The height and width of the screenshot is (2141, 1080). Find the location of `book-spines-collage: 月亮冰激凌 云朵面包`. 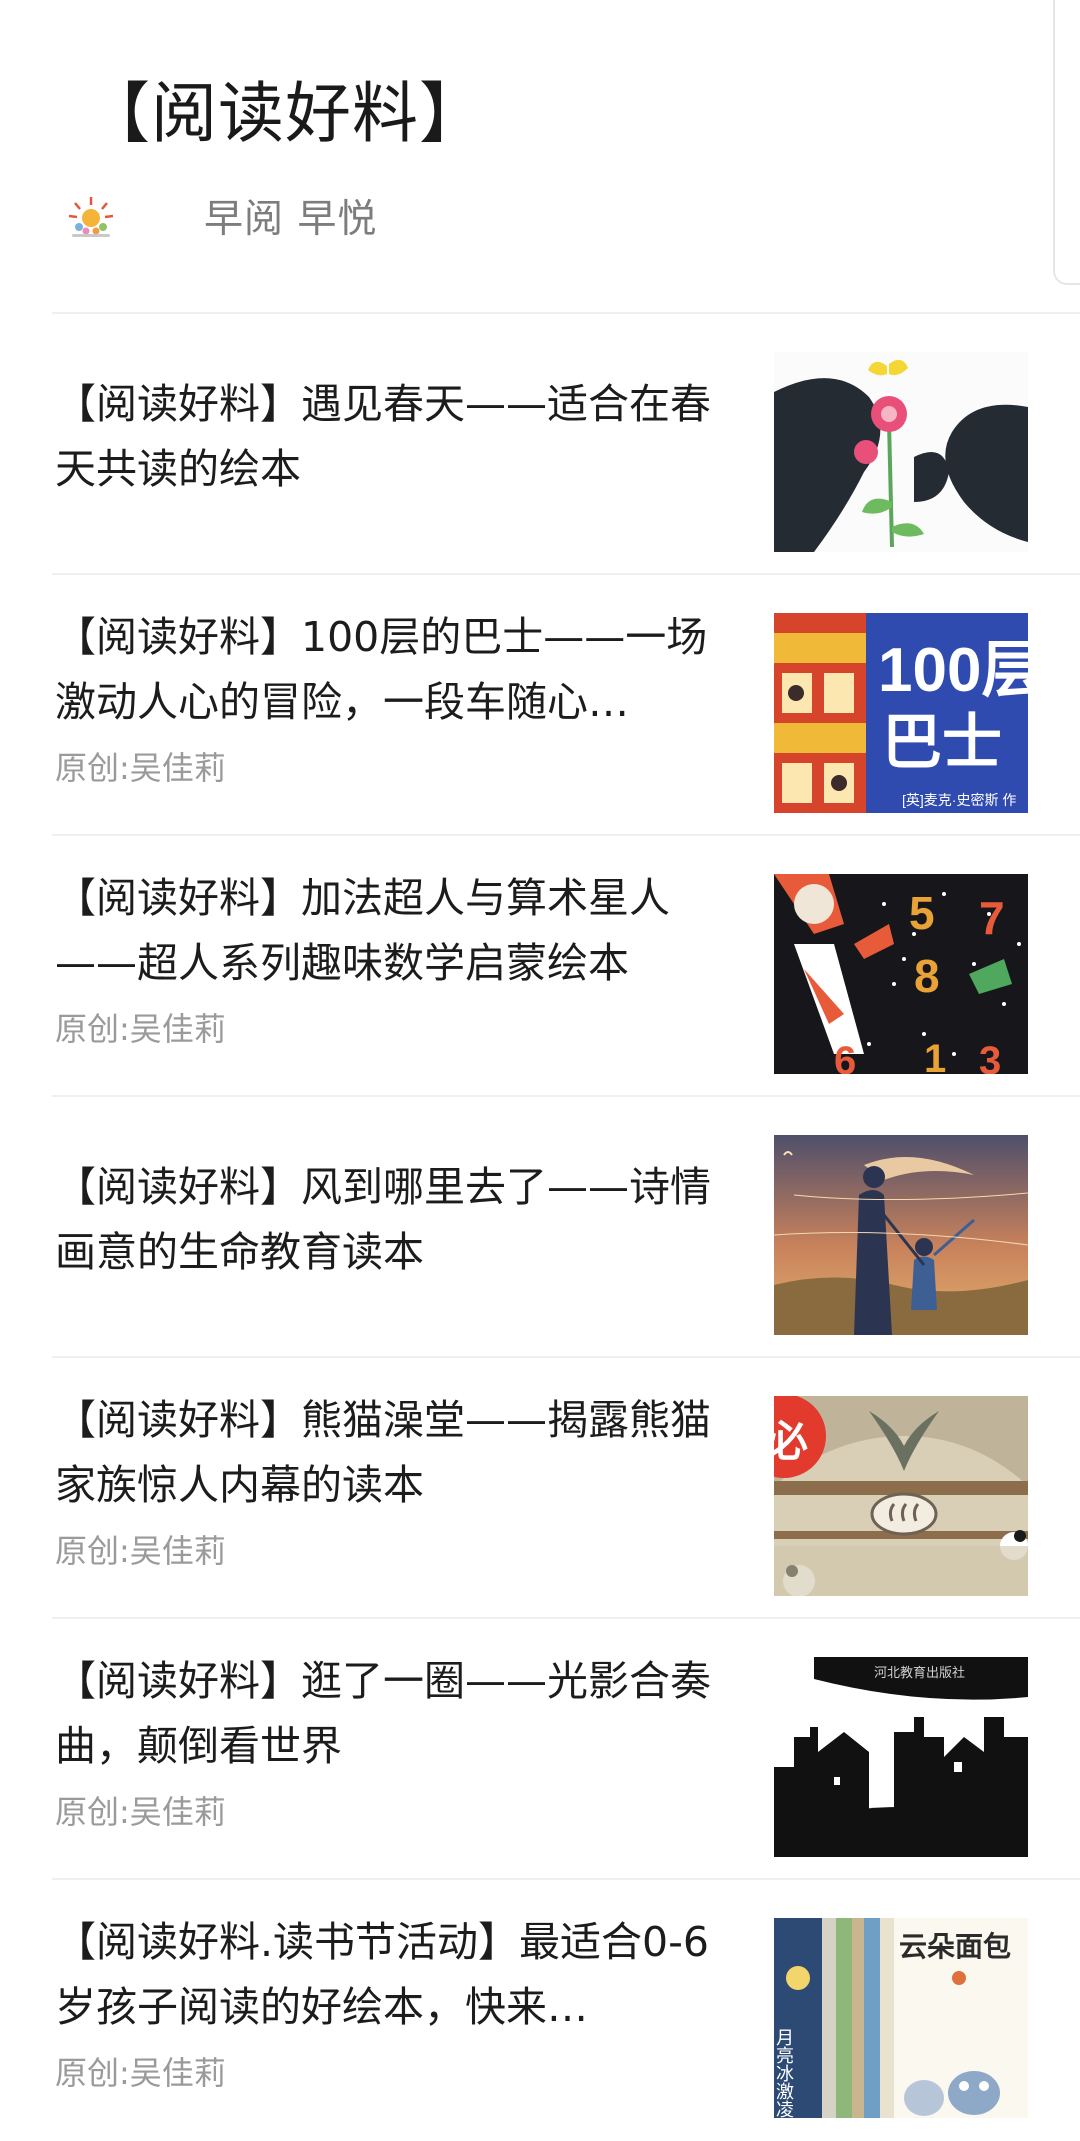

book-spines-collage: 月亮冰激凌 云朵面包 is located at coordinates (901, 2018).